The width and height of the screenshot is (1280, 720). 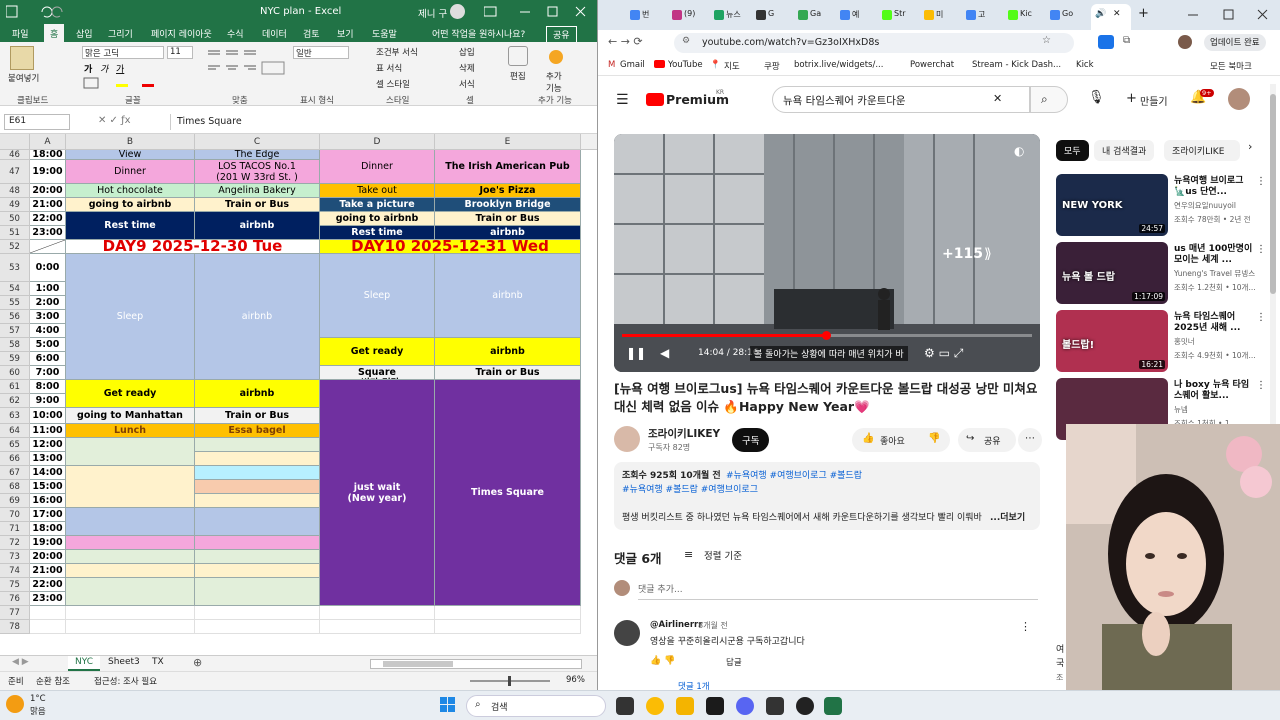 What do you see at coordinates (1068, 16) in the screenshot?
I see `browser-tab: Go` at bounding box center [1068, 16].